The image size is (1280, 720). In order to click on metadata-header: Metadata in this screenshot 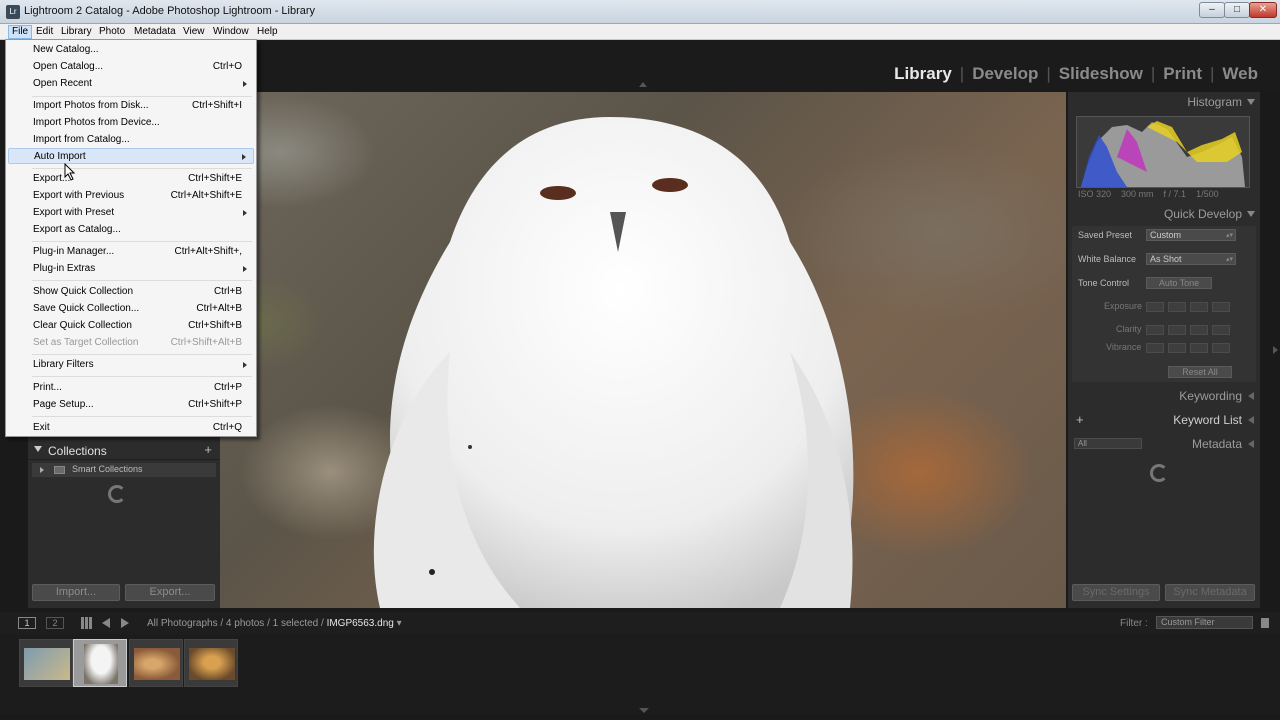, I will do `click(1164, 444)`.